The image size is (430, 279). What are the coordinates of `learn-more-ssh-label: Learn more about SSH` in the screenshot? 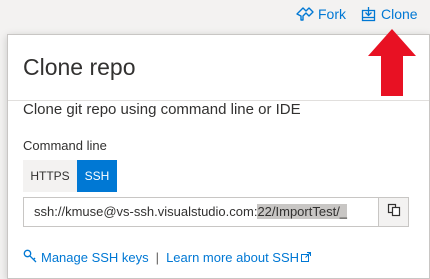 It's located at (233, 257).